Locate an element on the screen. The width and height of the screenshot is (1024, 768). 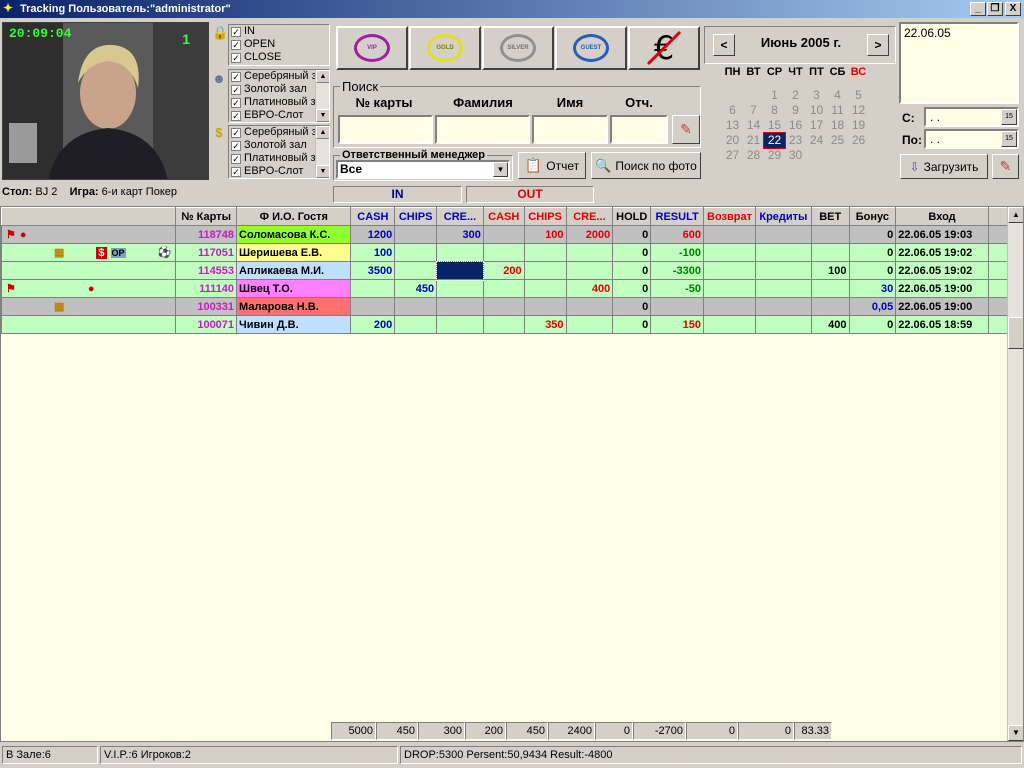
column-header-icons is located at coordinates (89, 216).